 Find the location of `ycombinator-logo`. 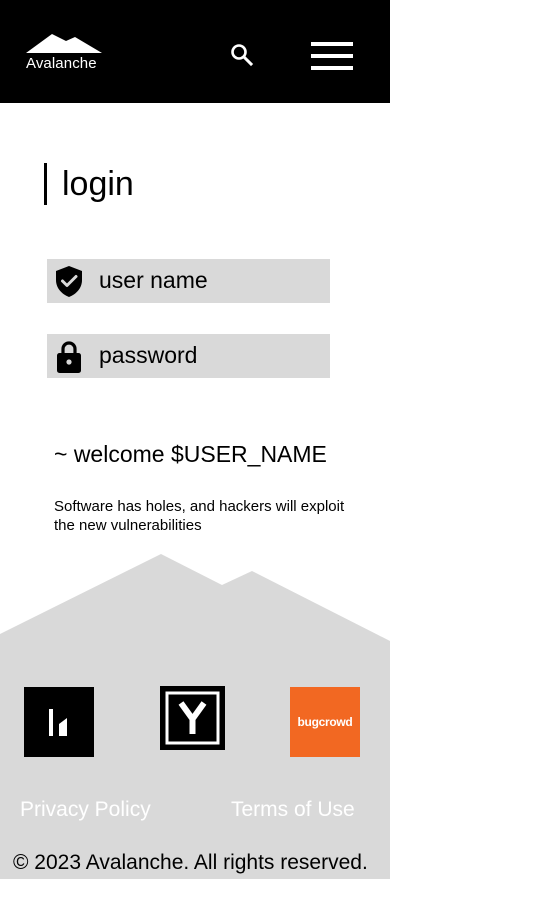

ycombinator-logo is located at coordinates (192, 718).